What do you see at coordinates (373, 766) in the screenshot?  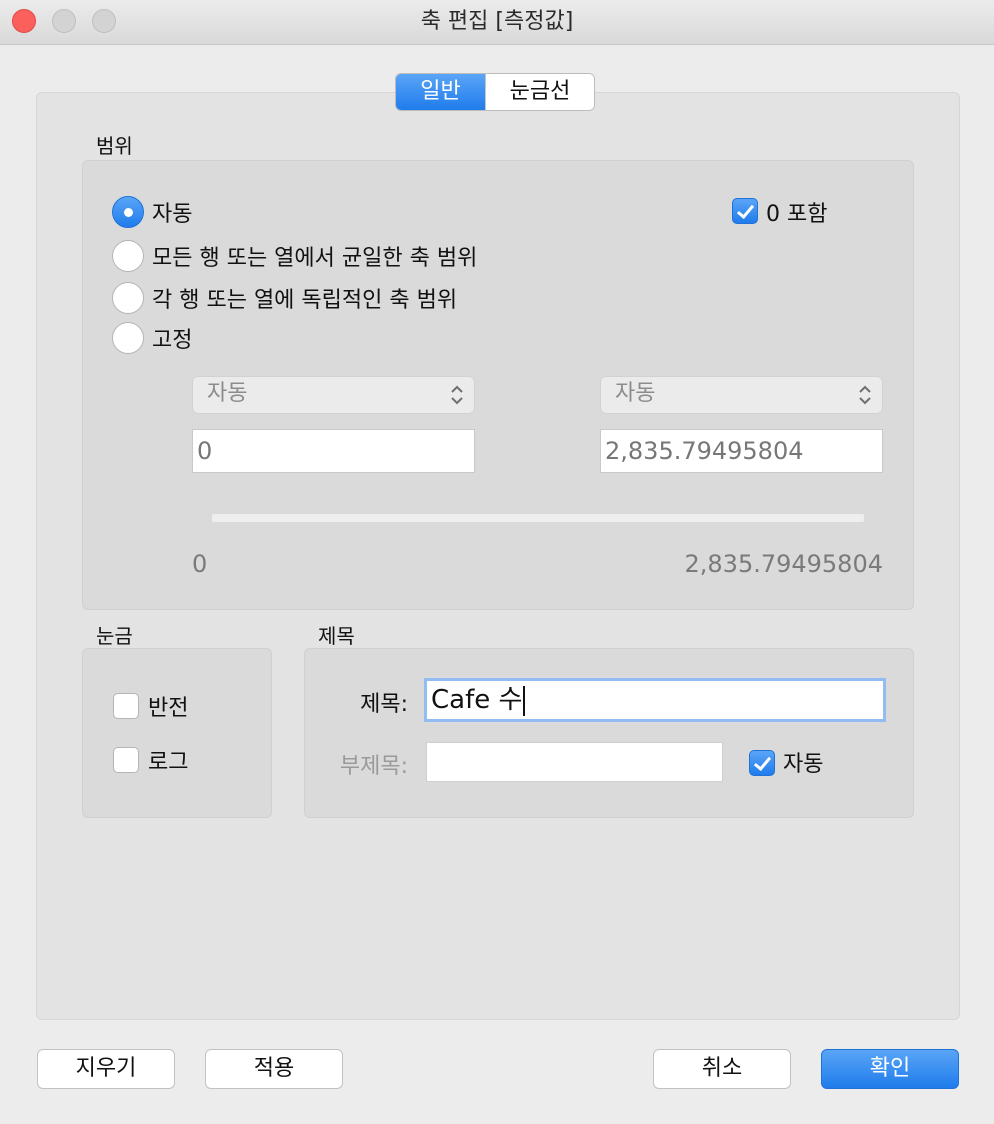 I see `subtitle-field-label: 부제목:` at bounding box center [373, 766].